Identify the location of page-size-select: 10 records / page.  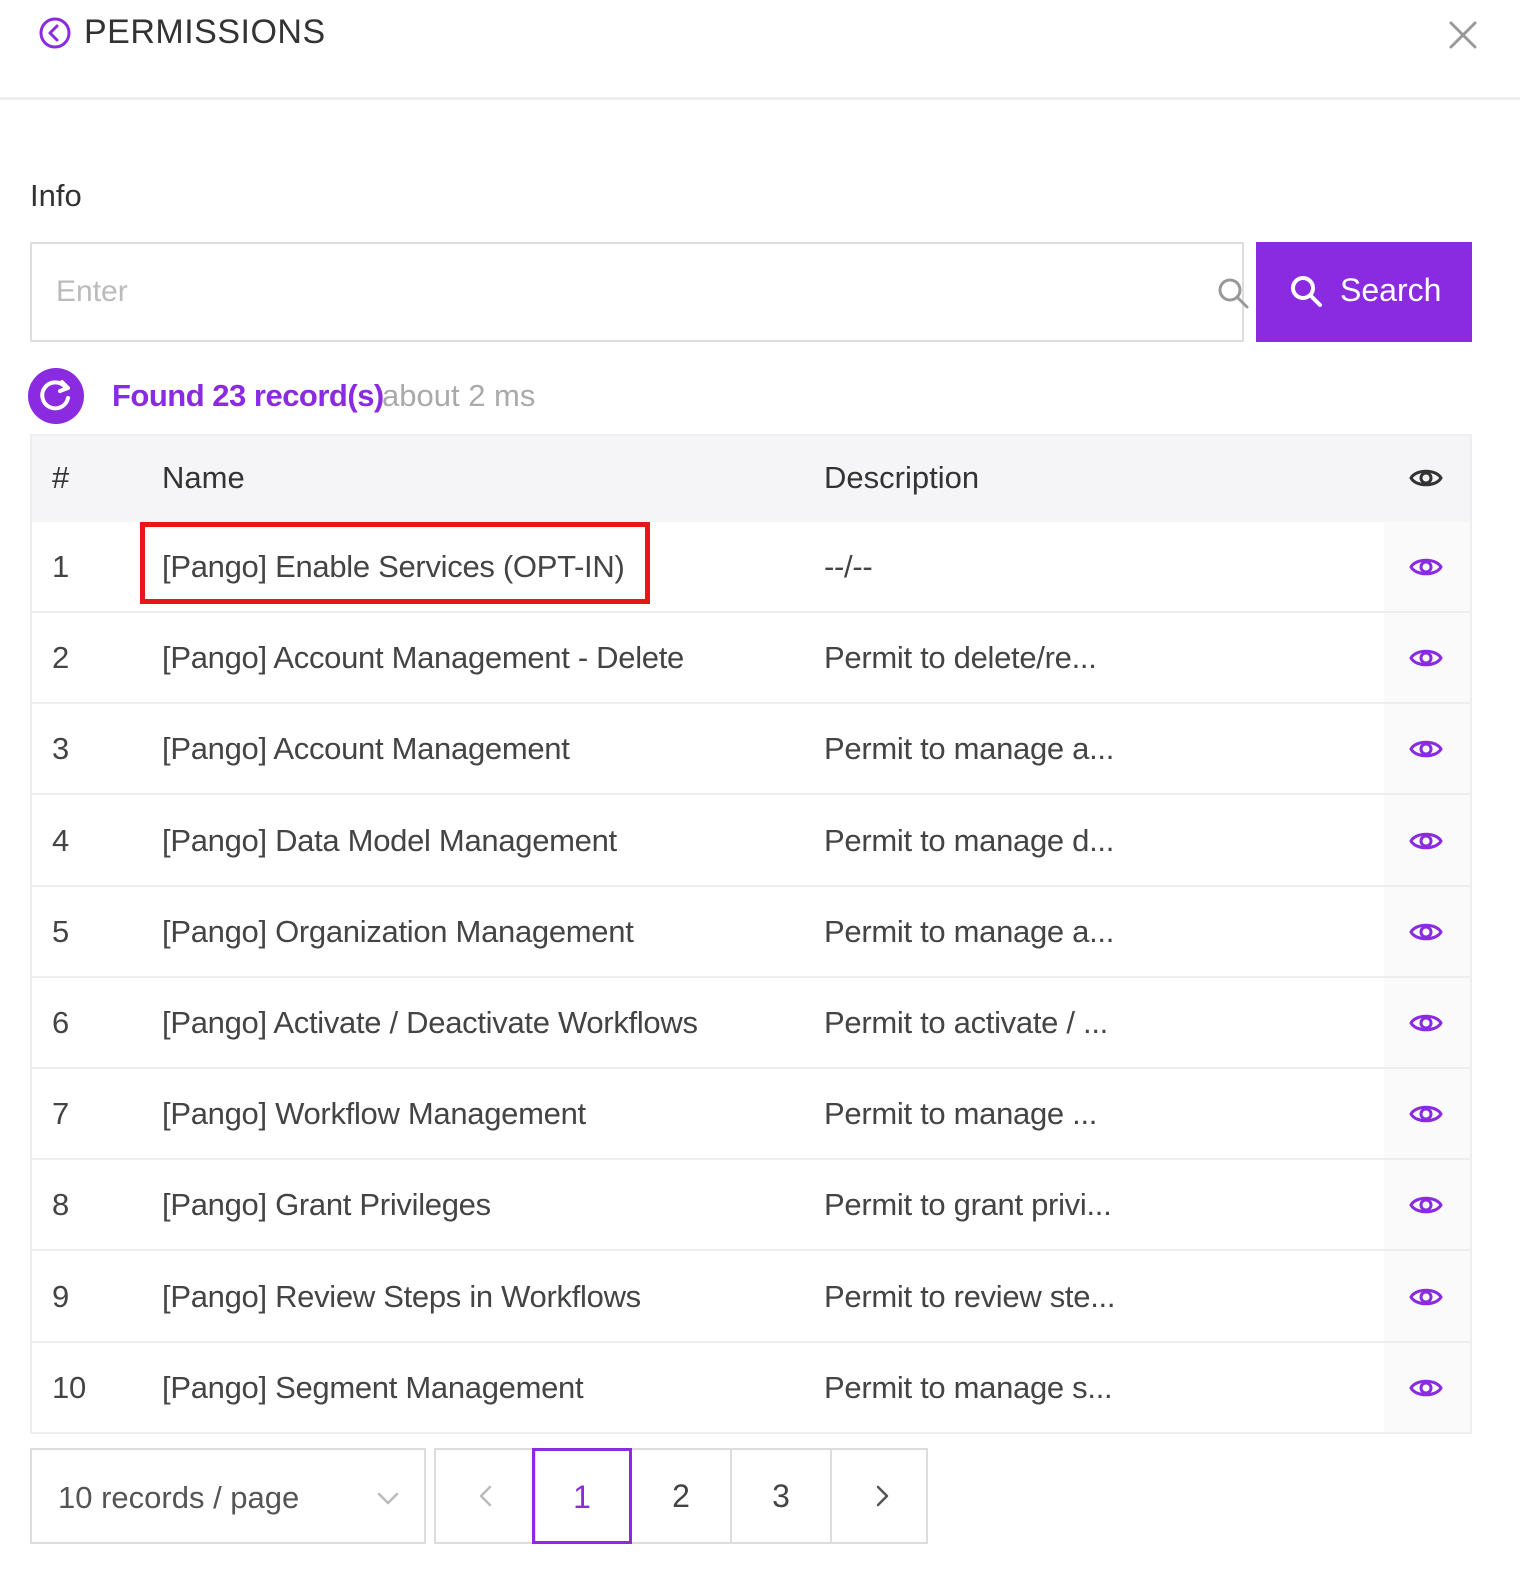
(228, 1496).